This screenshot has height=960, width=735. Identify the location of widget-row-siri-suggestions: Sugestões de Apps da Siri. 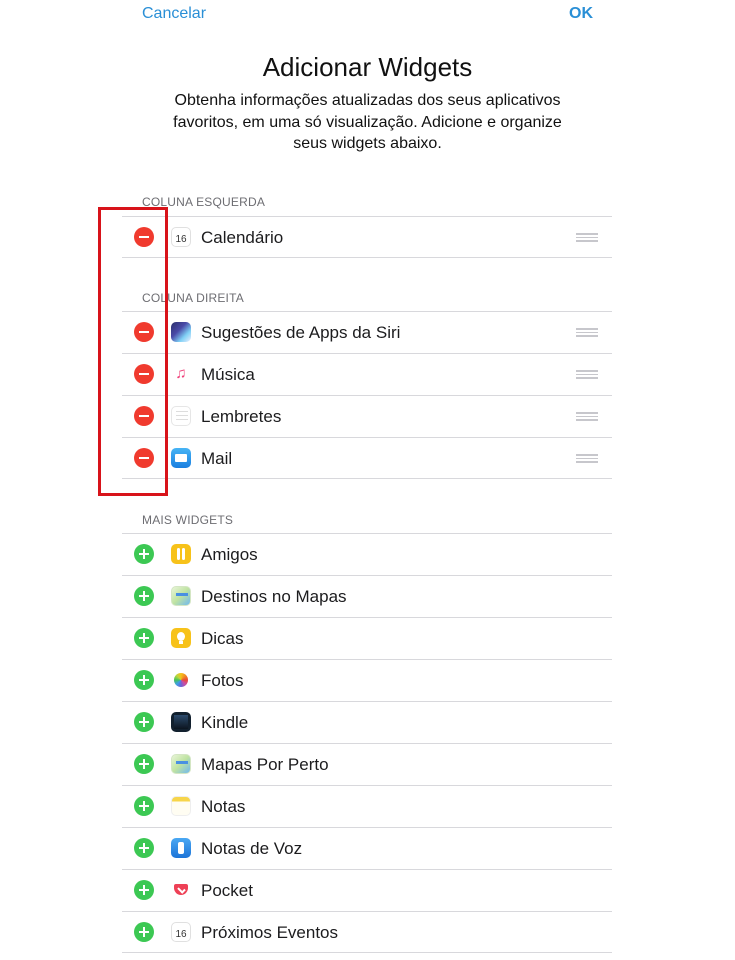
(367, 332).